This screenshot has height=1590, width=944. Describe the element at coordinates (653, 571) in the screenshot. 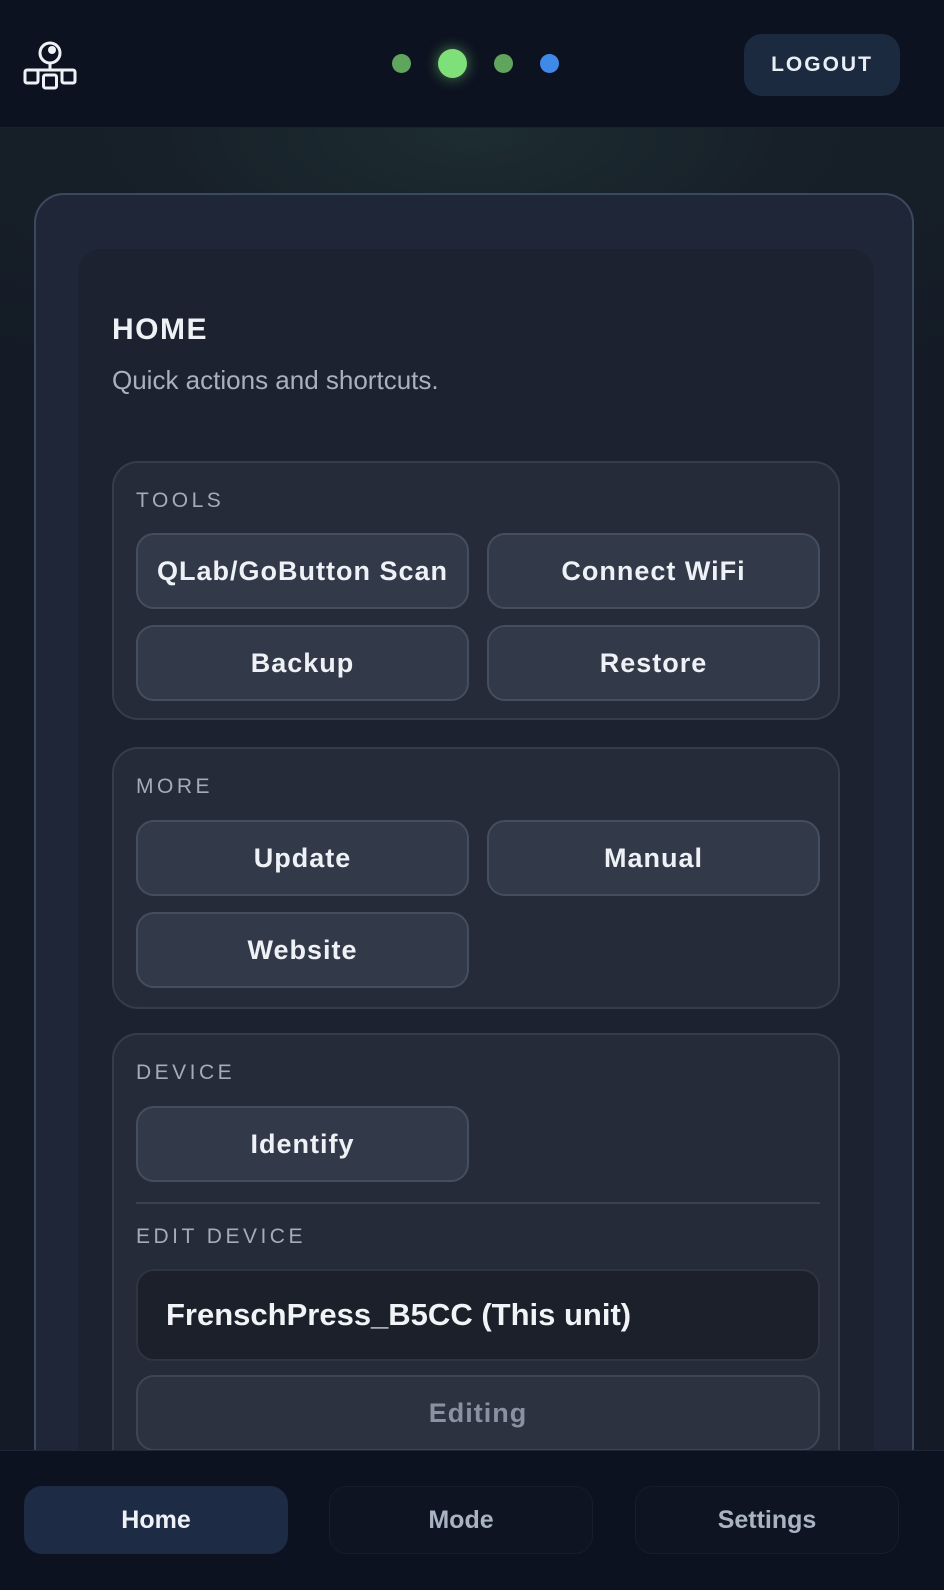

I see `connect-wifi-button: Connect WiFi` at that location.